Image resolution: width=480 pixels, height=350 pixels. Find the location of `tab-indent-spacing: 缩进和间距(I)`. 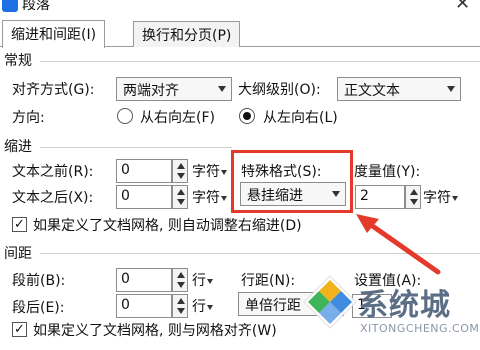

tab-indent-spacing: 缩进和间距(I) is located at coordinates (54, 34).